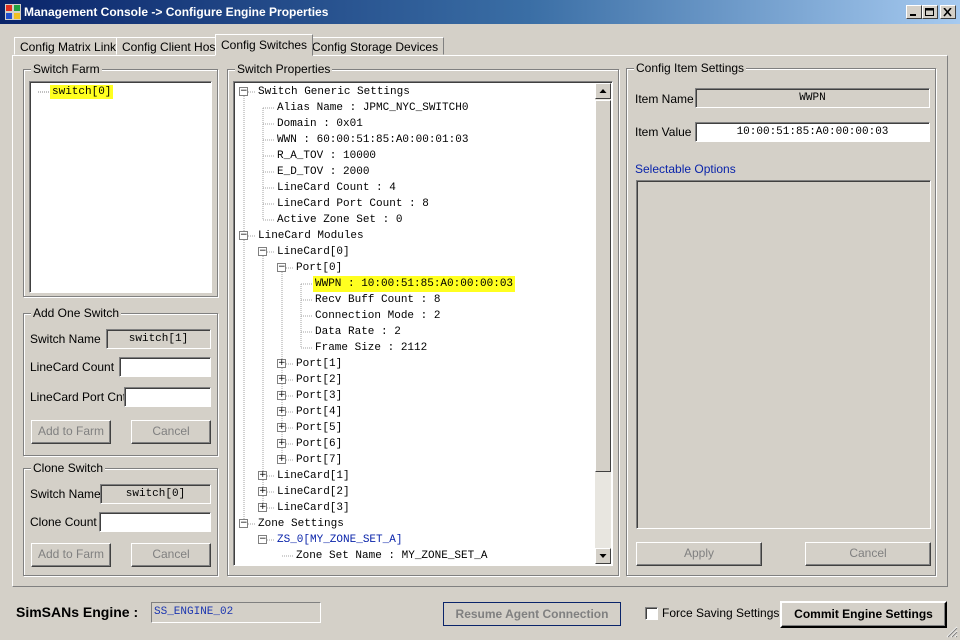 The image size is (960, 640). I want to click on tree-node-label: Port[7], so click(319, 460).